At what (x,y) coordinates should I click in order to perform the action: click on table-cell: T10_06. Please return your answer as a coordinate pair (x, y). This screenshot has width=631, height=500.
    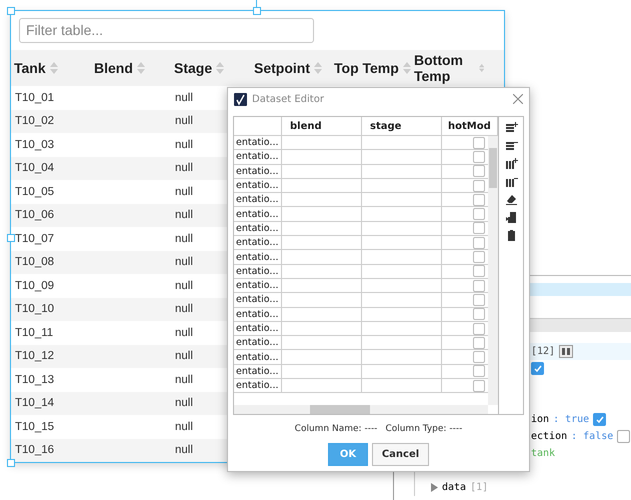
    Looking at the image, I should click on (34, 215).